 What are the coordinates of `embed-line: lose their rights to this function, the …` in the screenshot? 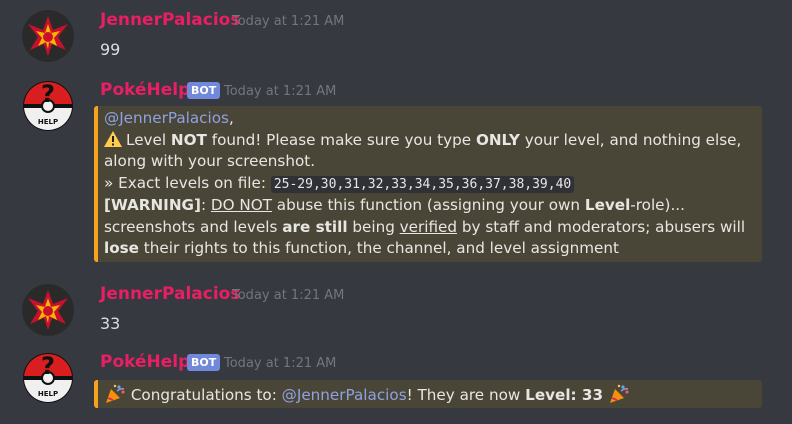 It's located at (361, 248).